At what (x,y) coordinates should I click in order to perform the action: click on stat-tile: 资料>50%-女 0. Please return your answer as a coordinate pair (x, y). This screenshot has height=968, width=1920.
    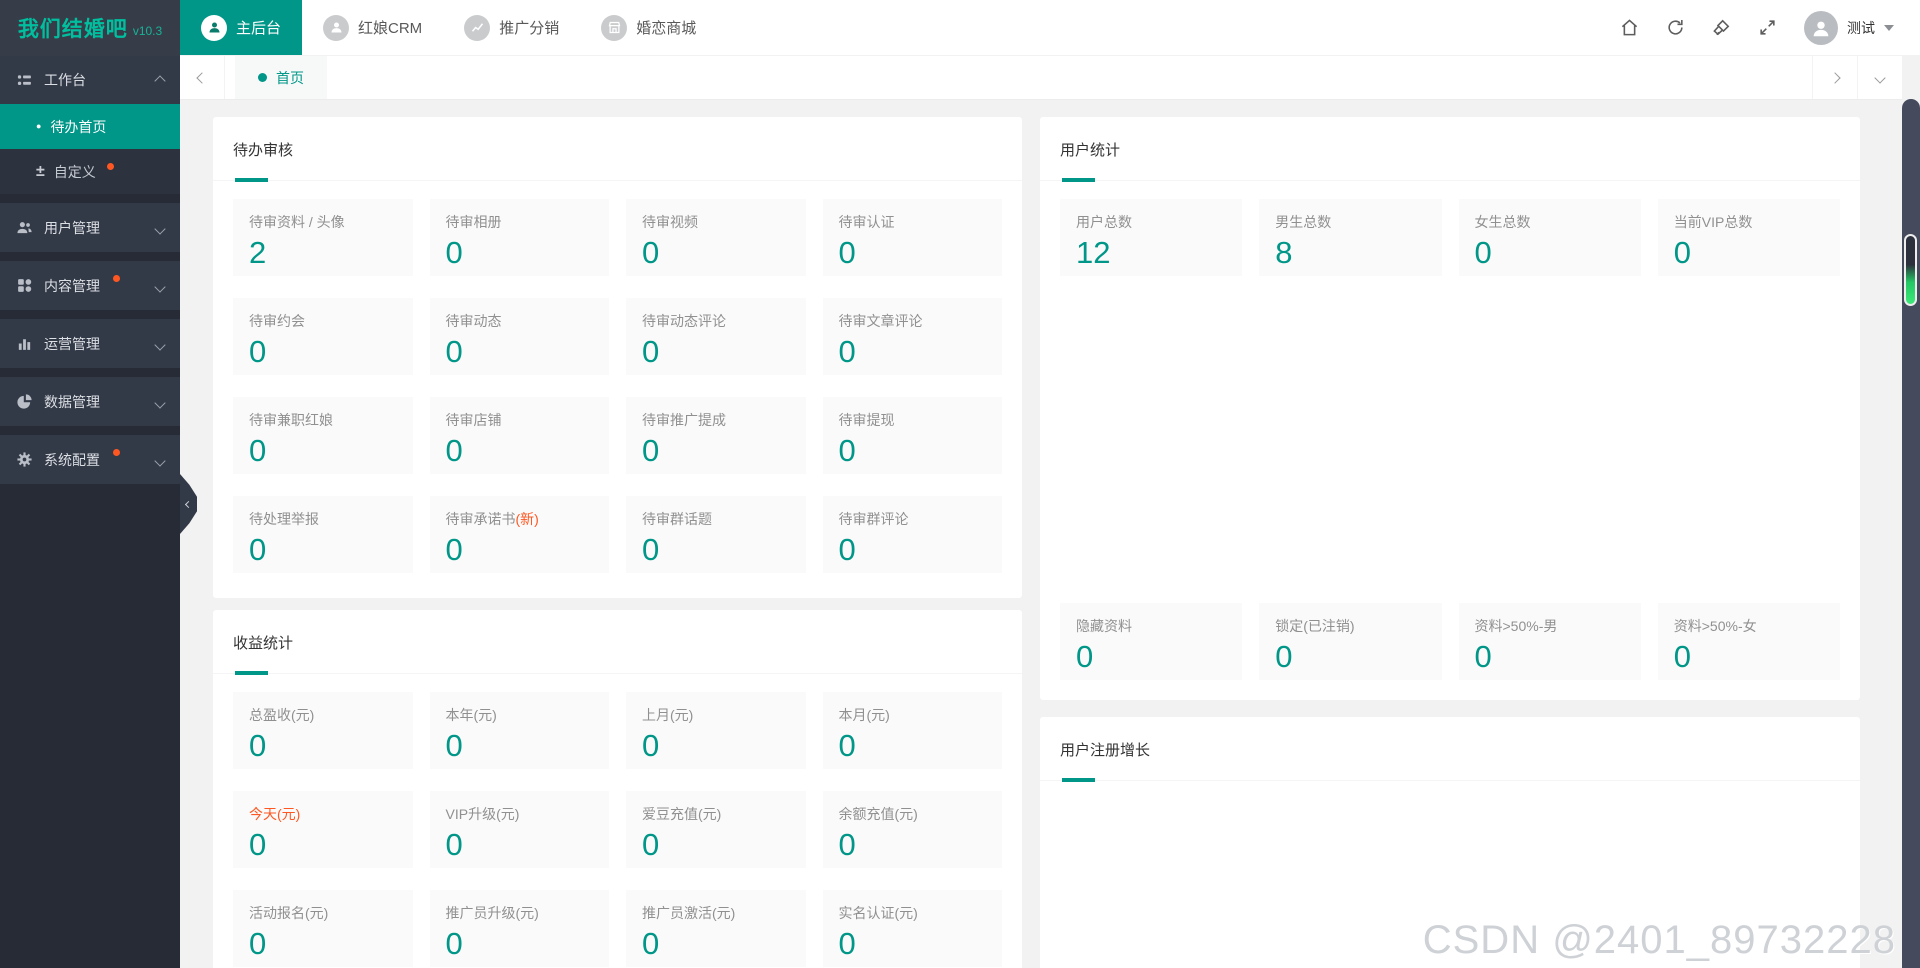
    Looking at the image, I should click on (1748, 641).